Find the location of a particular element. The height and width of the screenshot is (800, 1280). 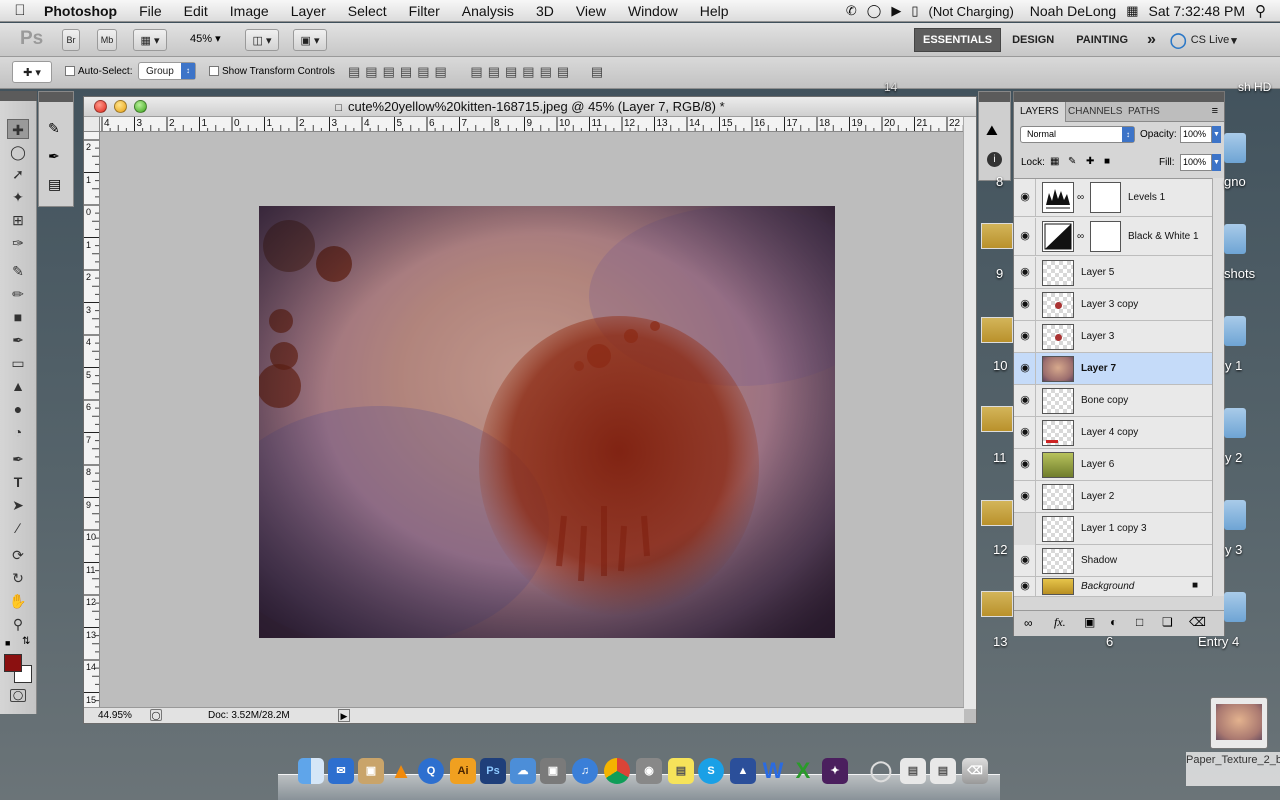

layers-panel-header is located at coordinates (1119, 97).